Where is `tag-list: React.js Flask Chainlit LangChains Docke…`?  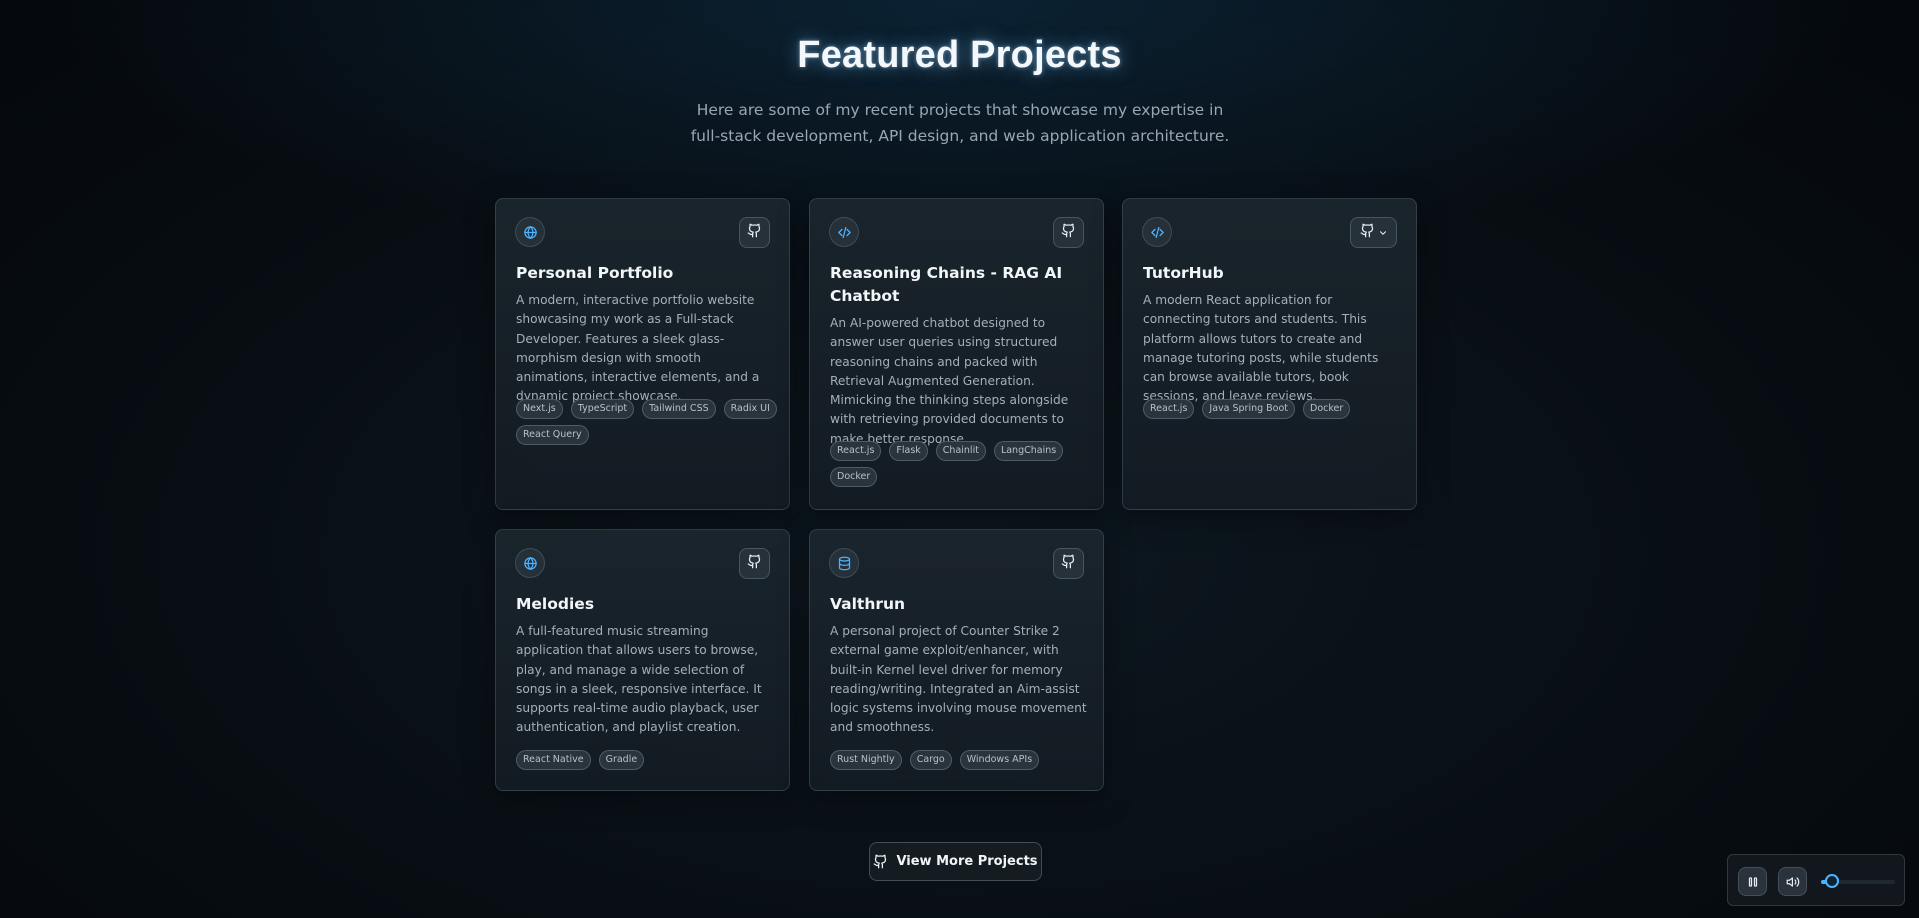
tag-list: React.js Flask Chainlit LangChains Docke… is located at coordinates (961, 464).